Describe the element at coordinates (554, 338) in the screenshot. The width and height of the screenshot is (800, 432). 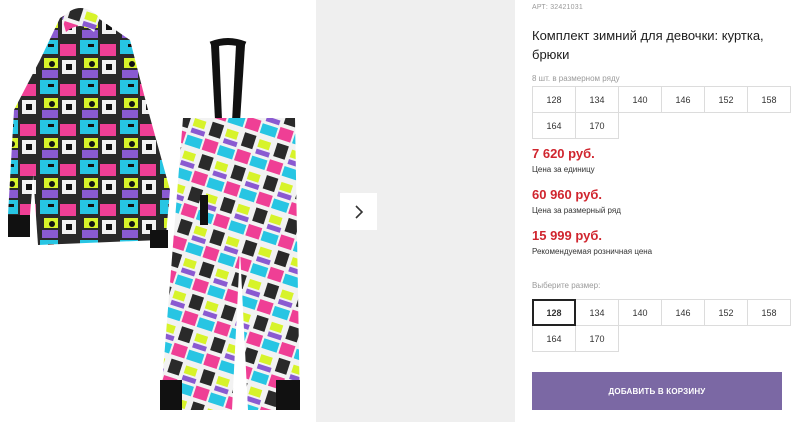
I see `size-option: 164` at that location.